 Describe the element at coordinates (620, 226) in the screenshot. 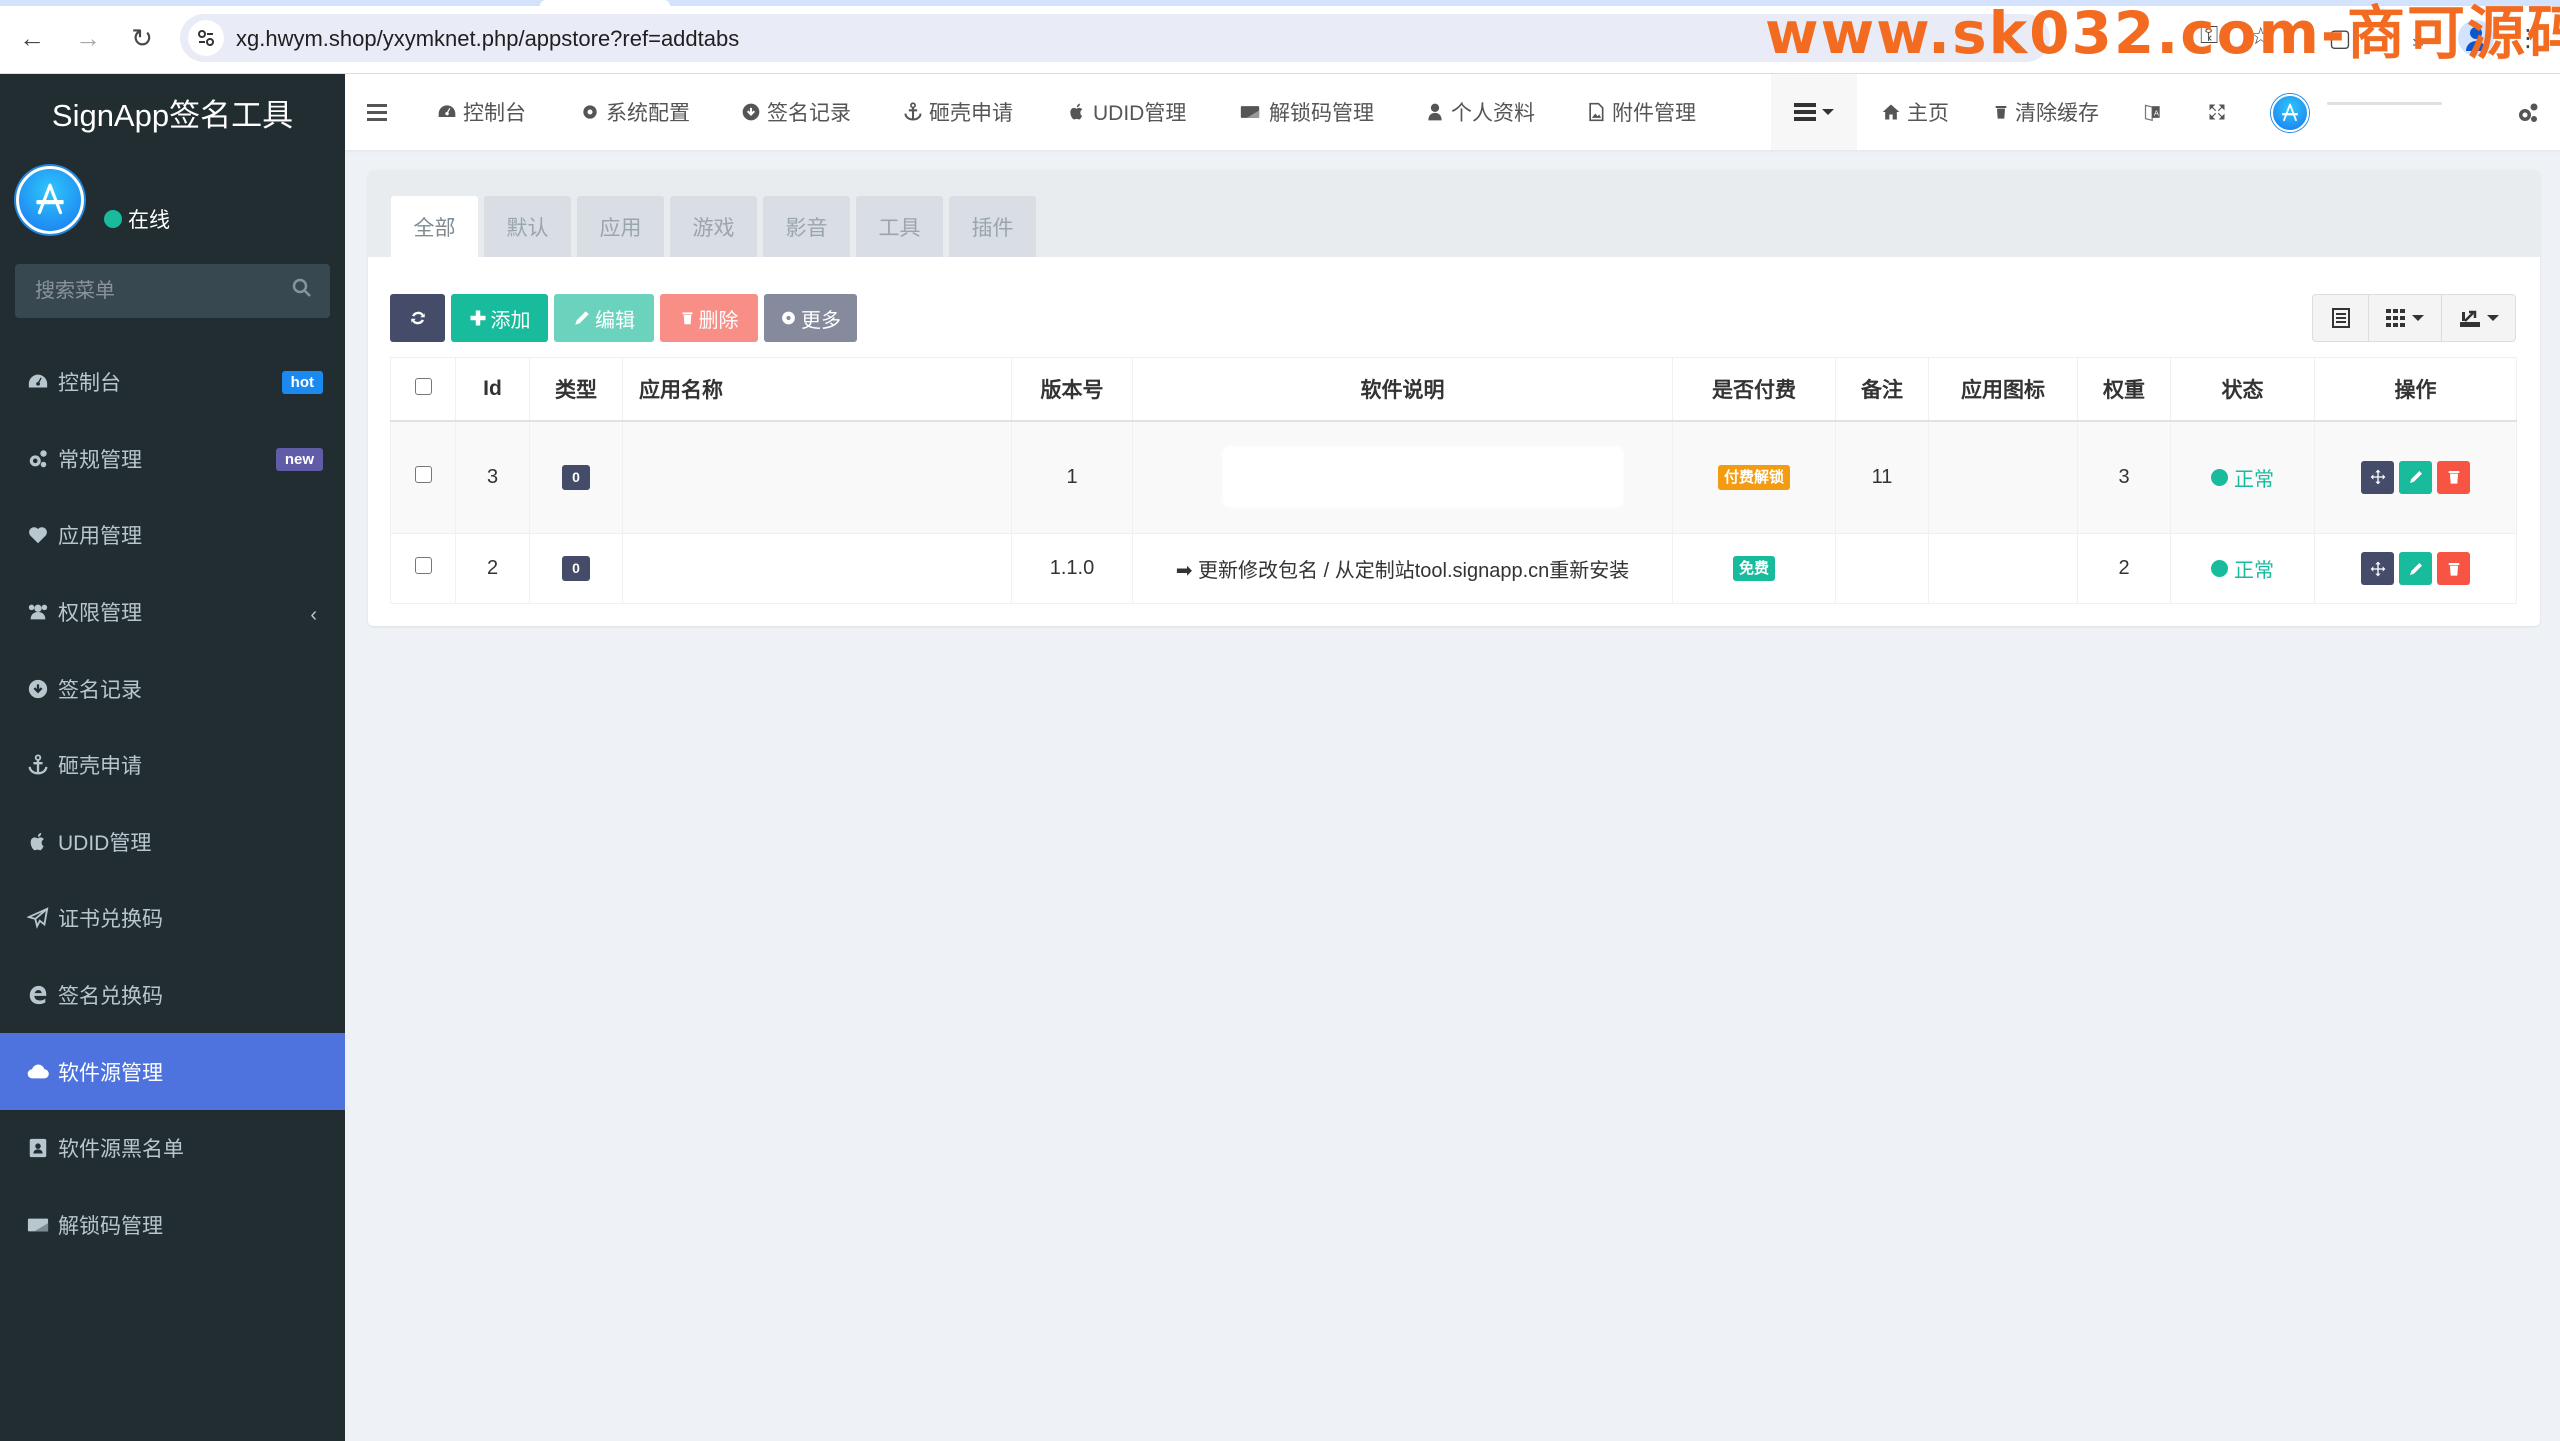

I see `tab-apps: 应用` at that location.